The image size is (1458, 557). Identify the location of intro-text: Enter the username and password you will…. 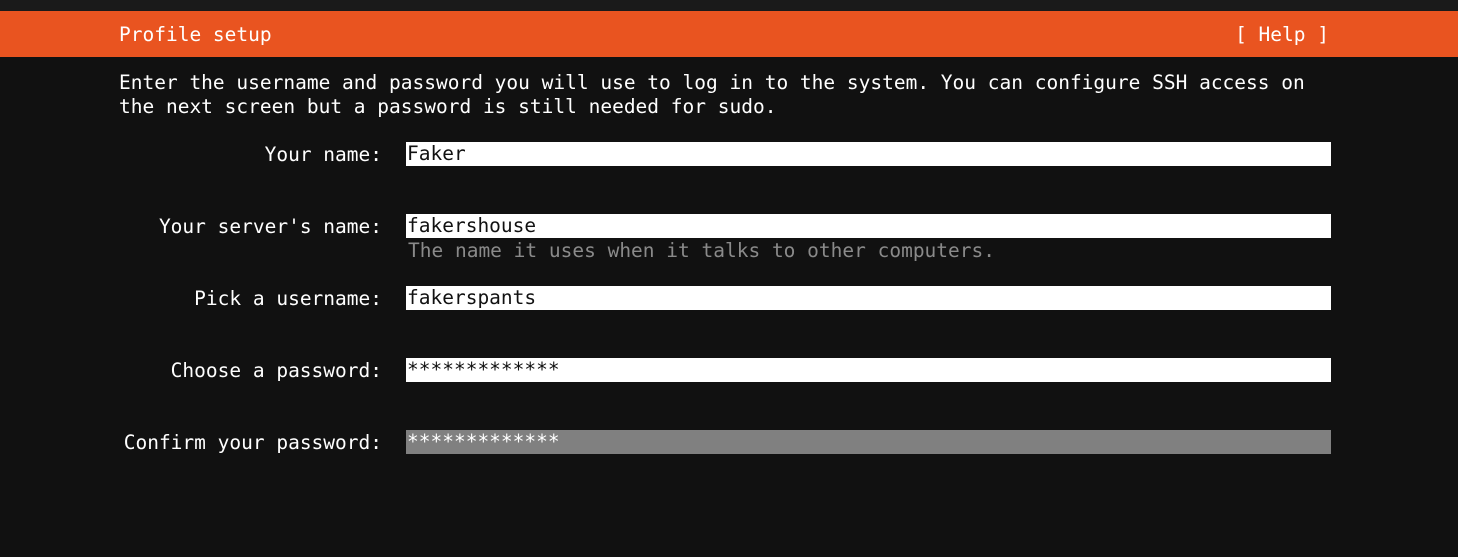
(726, 95).